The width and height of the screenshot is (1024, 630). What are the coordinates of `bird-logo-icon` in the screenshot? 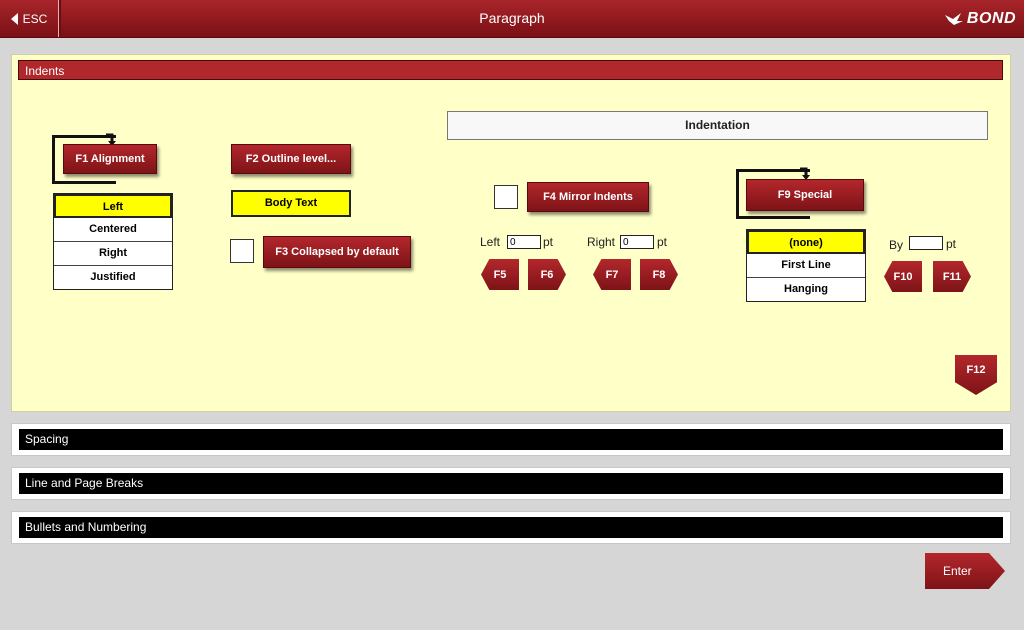 It's located at (953, 19).